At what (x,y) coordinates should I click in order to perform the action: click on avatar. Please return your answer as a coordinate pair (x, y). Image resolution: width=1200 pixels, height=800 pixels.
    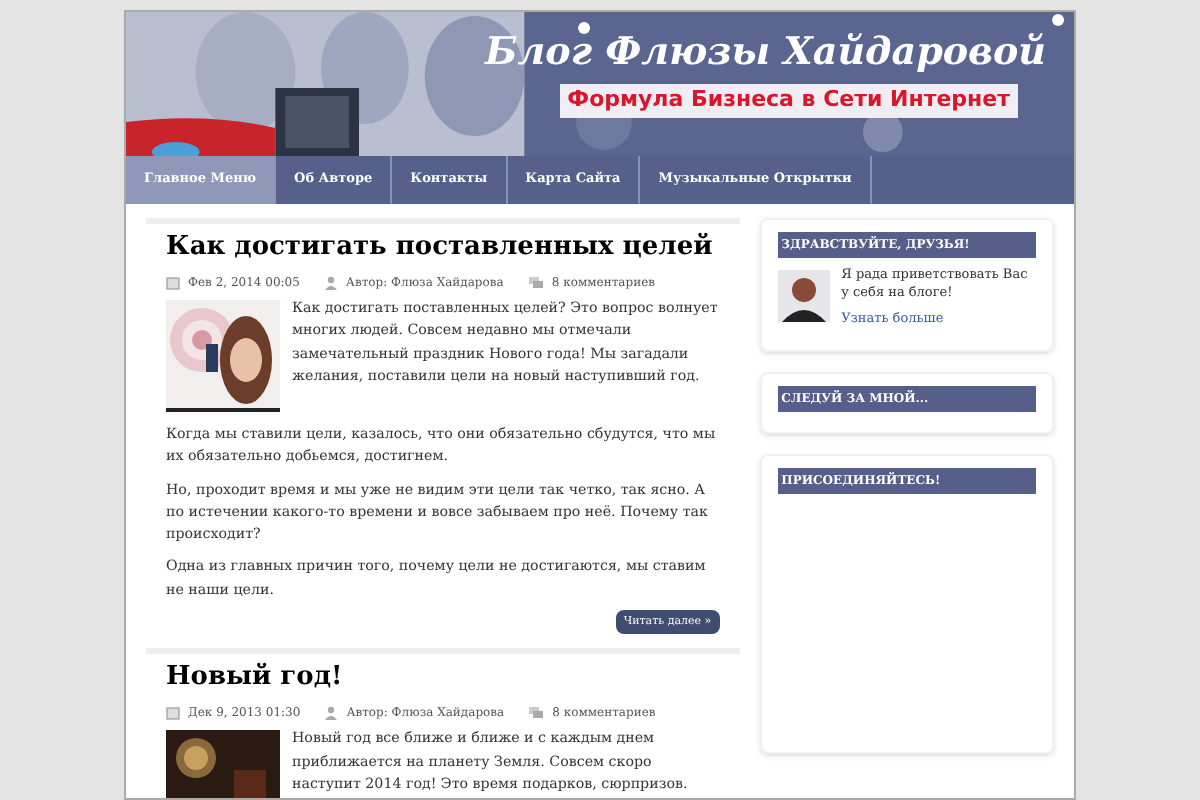
    Looking at the image, I should click on (803, 296).